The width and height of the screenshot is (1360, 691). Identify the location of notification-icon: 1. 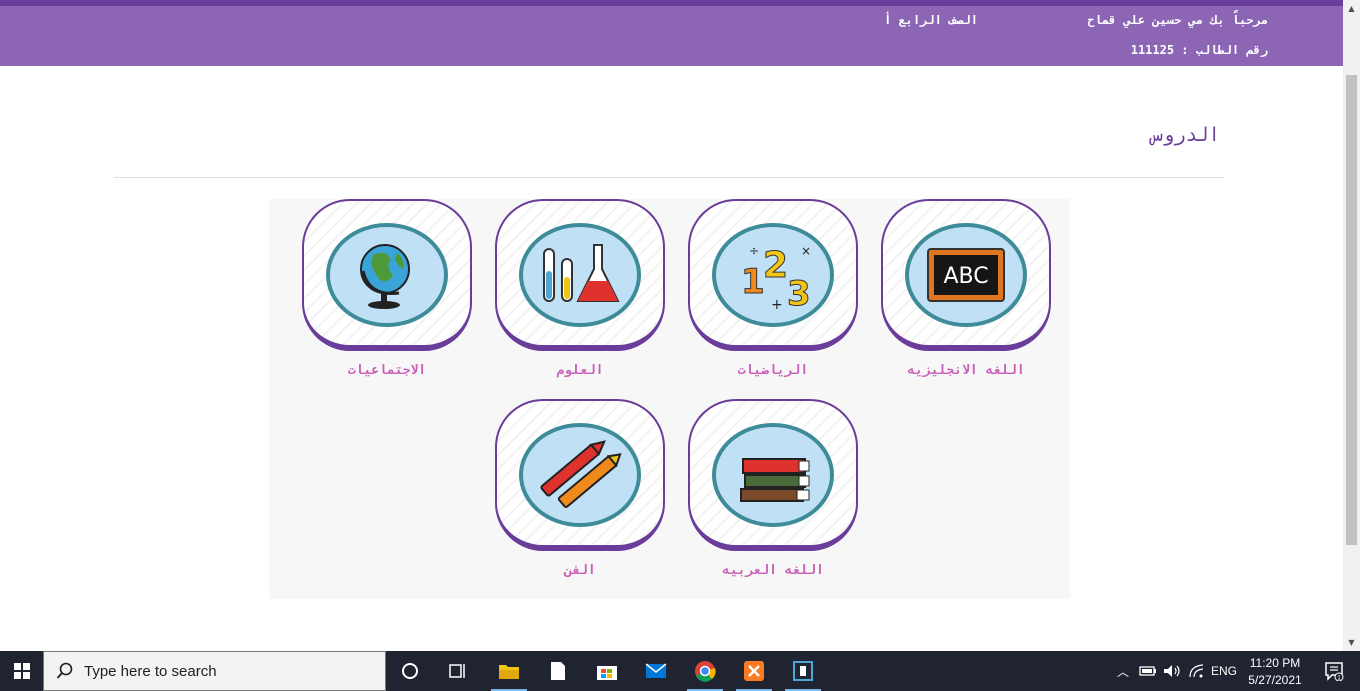
(1334, 671).